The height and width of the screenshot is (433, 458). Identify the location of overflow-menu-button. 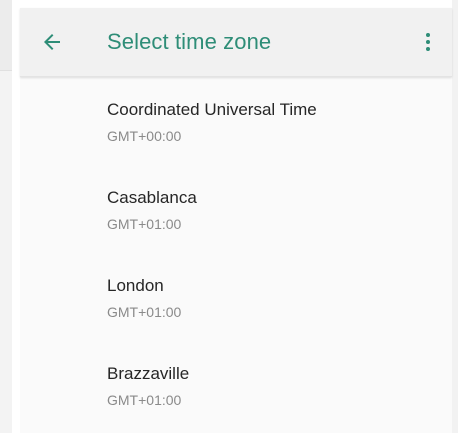
(428, 42).